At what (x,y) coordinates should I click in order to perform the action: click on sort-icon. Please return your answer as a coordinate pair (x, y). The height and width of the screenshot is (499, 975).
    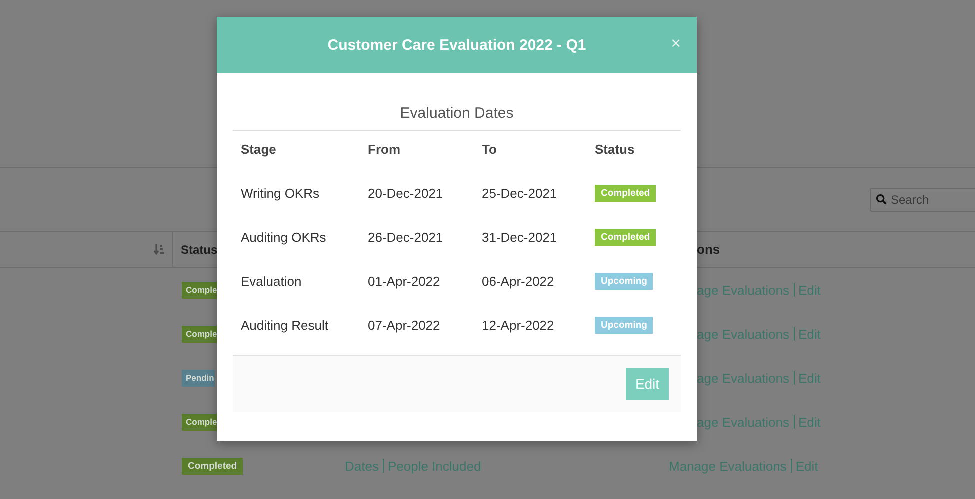
    Looking at the image, I should click on (159, 250).